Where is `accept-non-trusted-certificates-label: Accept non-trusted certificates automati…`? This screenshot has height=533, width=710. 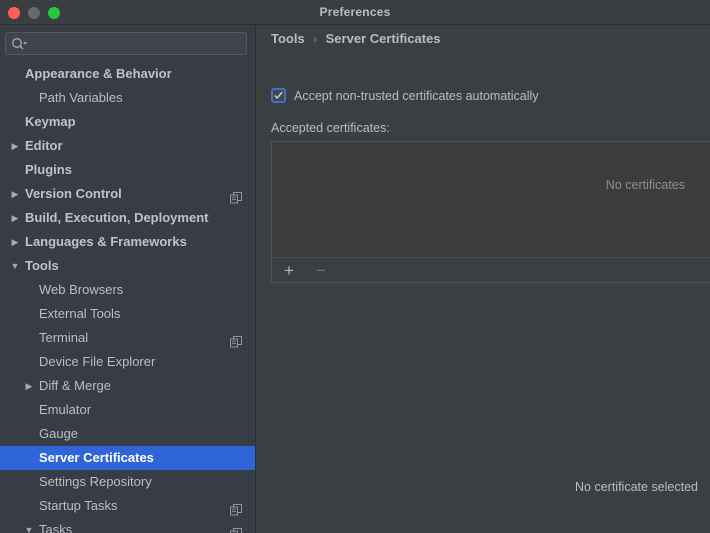 accept-non-trusted-certificates-label: Accept non-trusted certificates automati… is located at coordinates (416, 95).